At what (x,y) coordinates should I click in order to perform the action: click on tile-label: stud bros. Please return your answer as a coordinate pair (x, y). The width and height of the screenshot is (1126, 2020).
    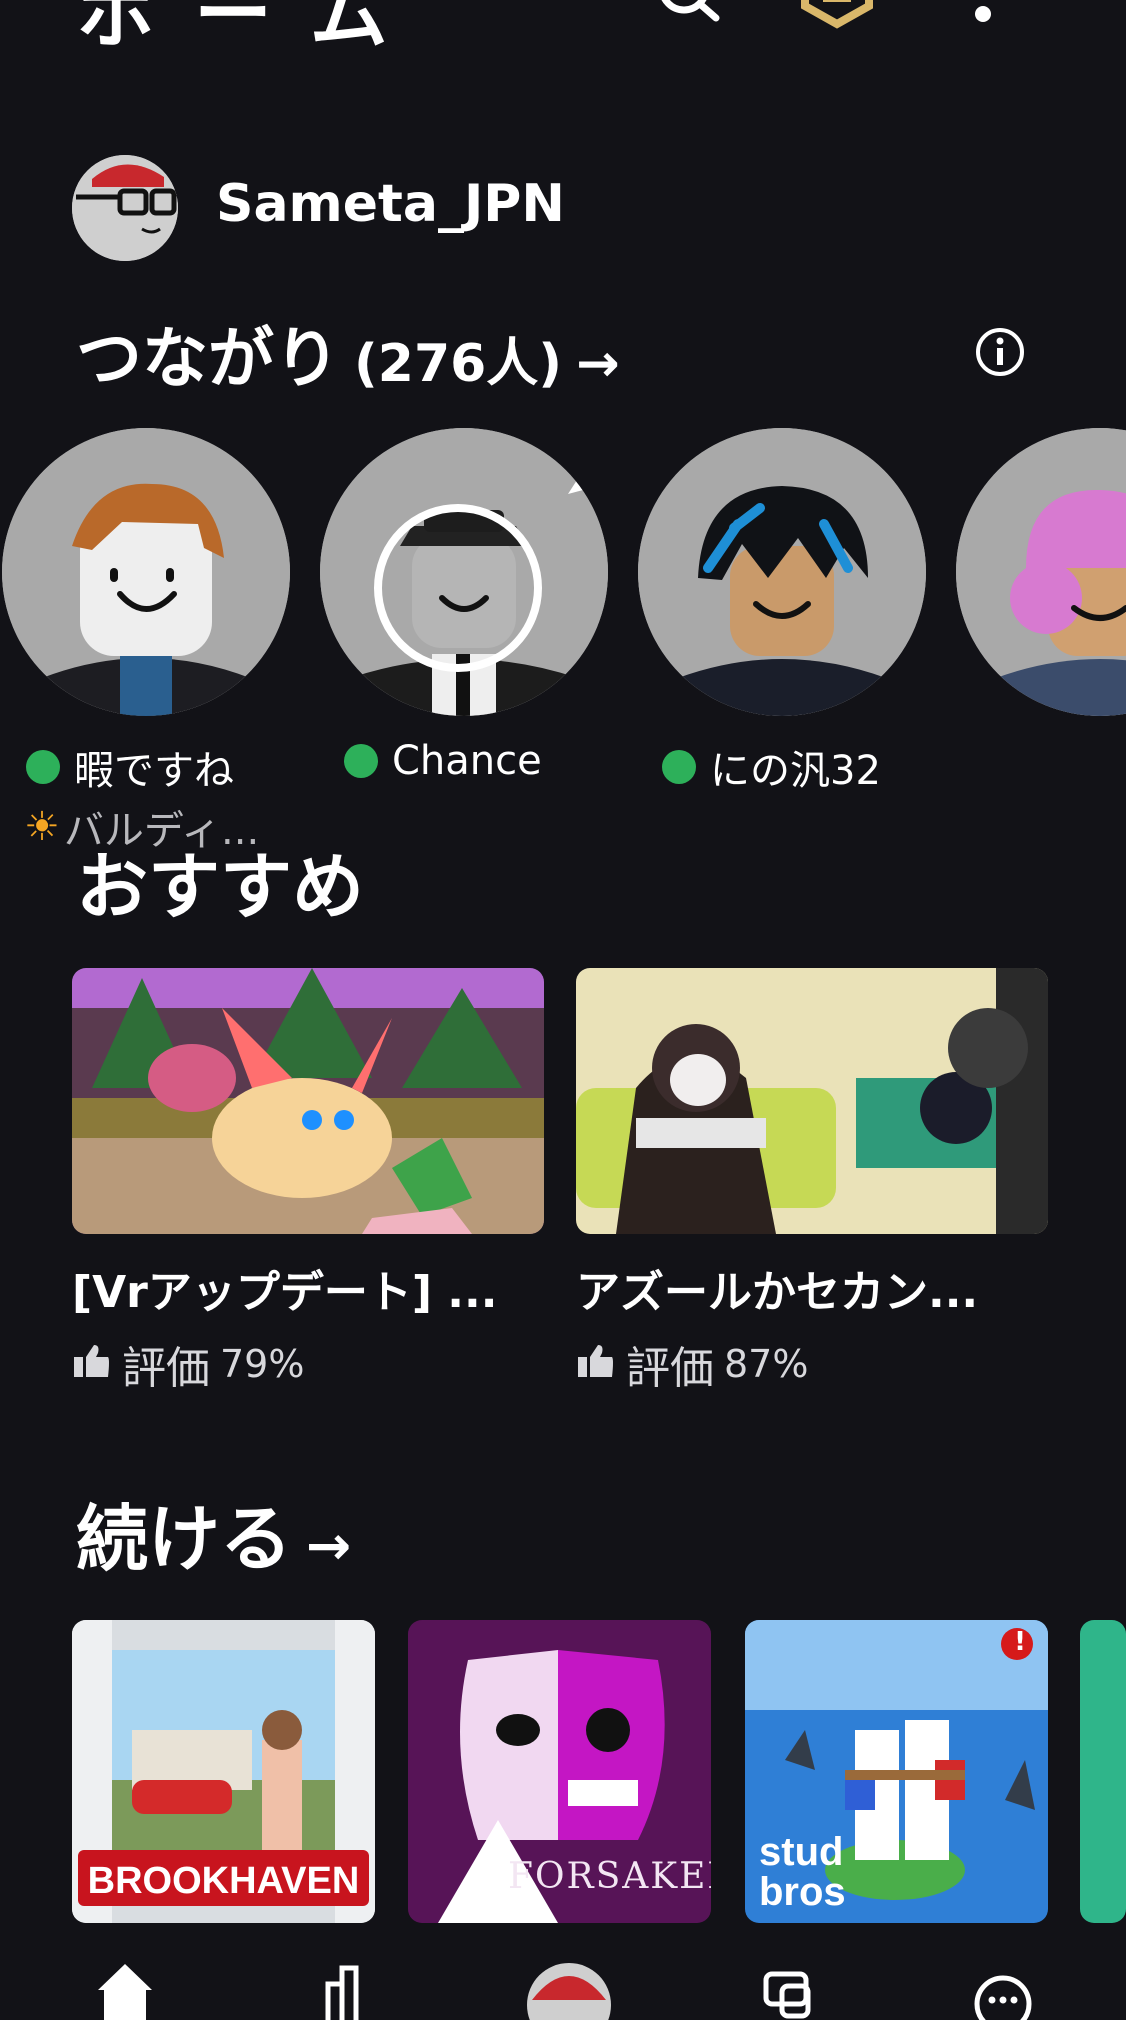
    Looking at the image, I should click on (802, 1872).